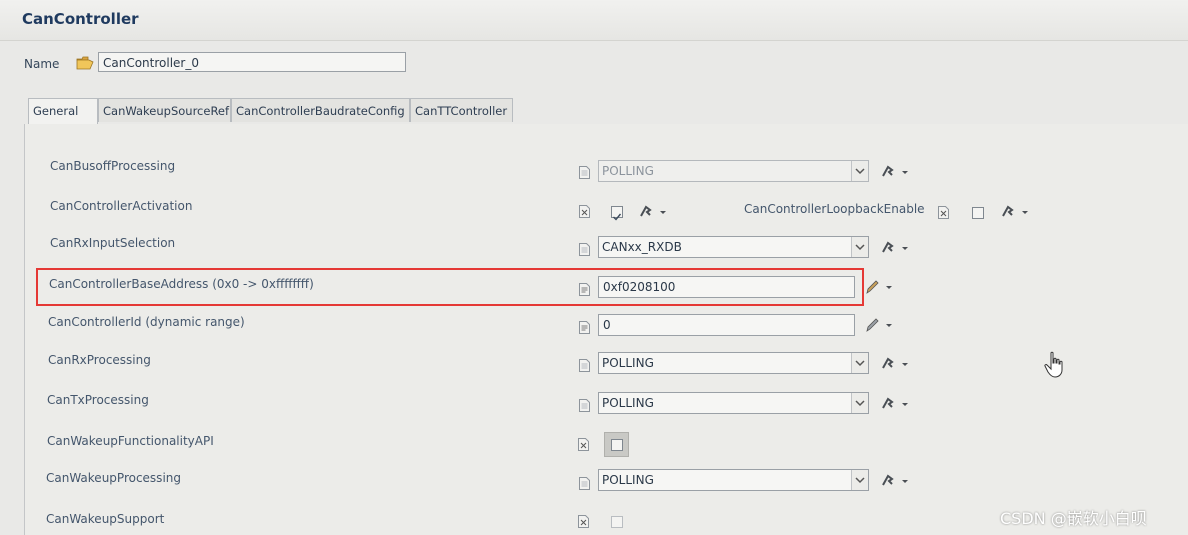 The width and height of the screenshot is (1188, 535). Describe the element at coordinates (130, 441) in the screenshot. I see `canwakeupfunctionalityapi-label: CanWakeupFunctionalityAPI` at that location.